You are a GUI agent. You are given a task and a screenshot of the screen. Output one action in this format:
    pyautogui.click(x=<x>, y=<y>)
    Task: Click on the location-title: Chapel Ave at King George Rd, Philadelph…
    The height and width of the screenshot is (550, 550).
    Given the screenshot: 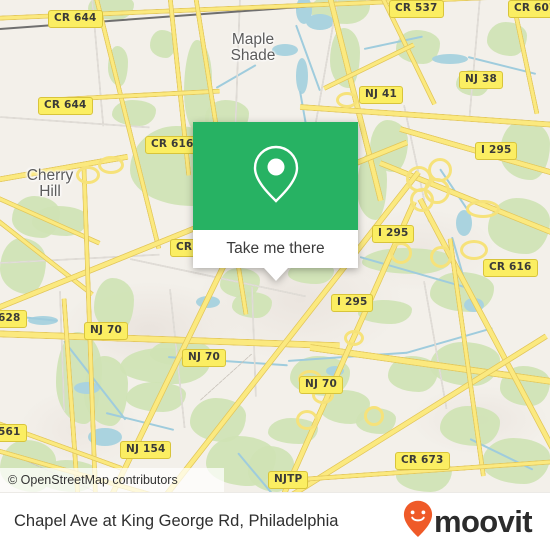 What is the action you would take?
    pyautogui.click(x=176, y=521)
    